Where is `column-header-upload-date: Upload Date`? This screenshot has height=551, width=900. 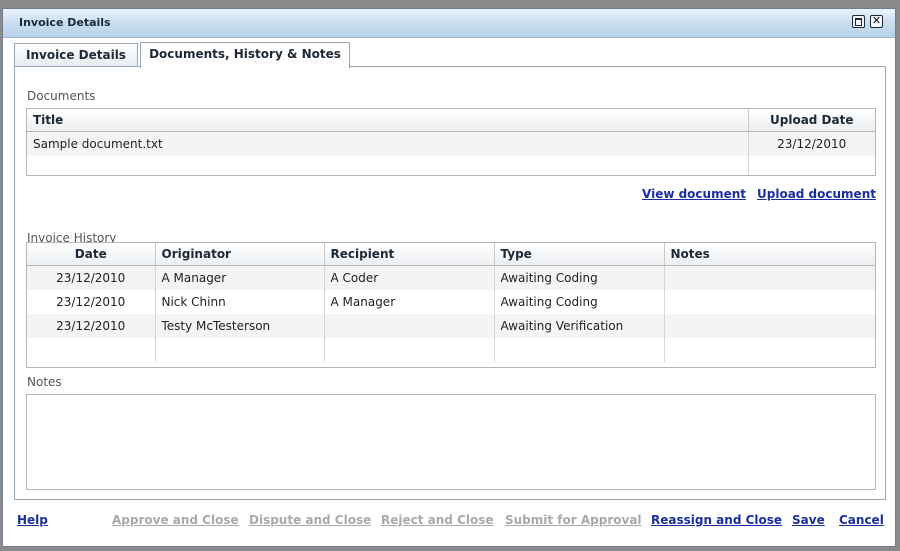
column-header-upload-date: Upload Date is located at coordinates (811, 120).